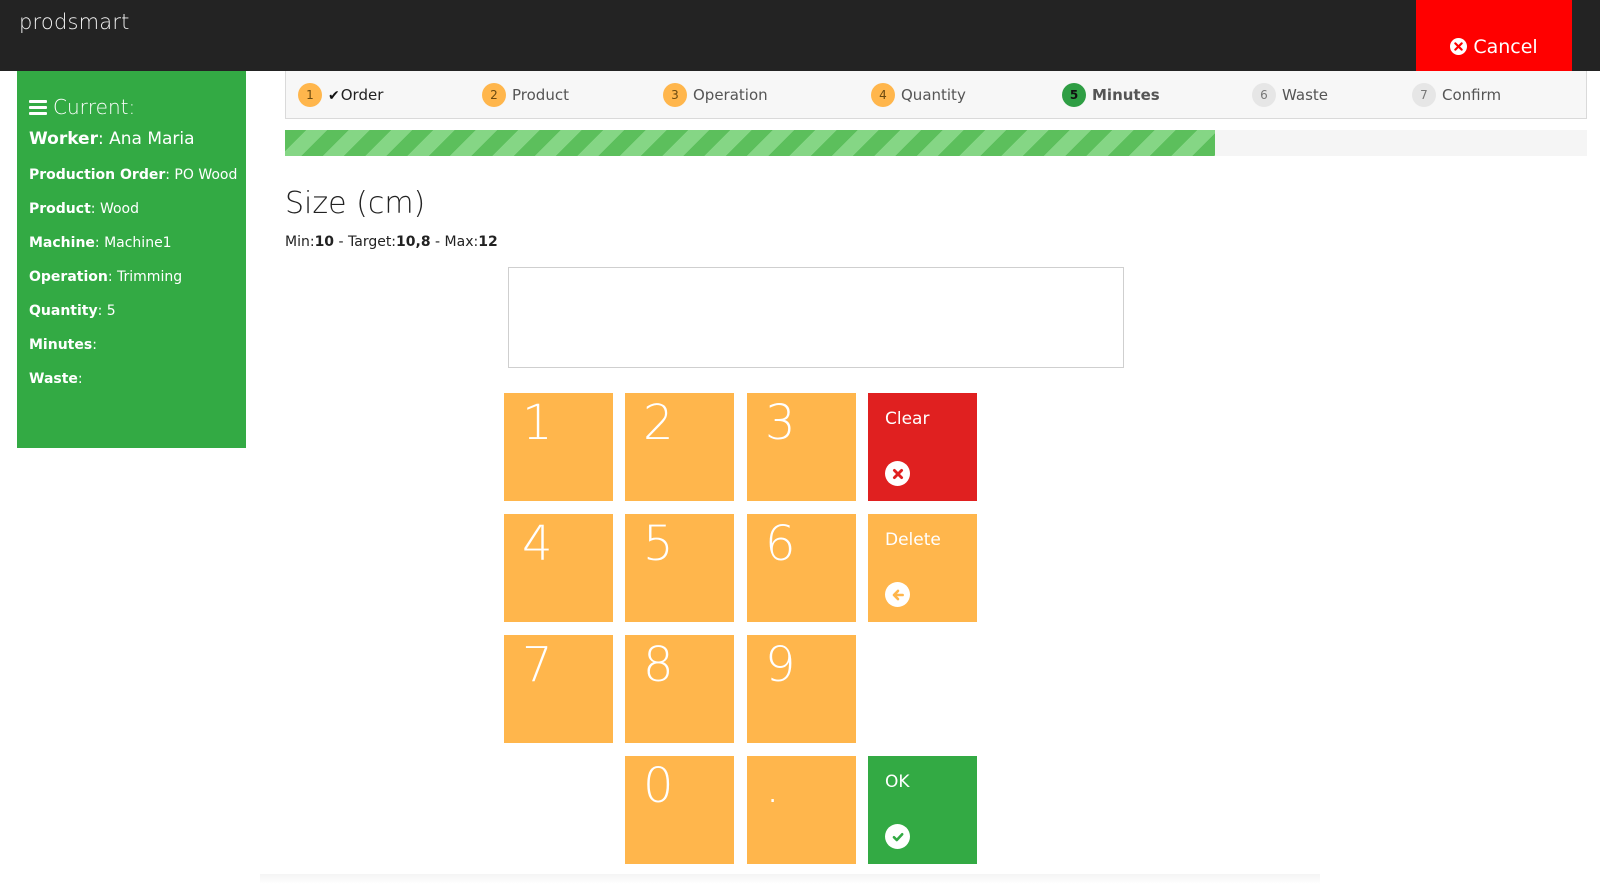 Image resolution: width=1600 pixels, height=884 pixels. I want to click on step-order: 1 ✔Order, so click(340, 95).